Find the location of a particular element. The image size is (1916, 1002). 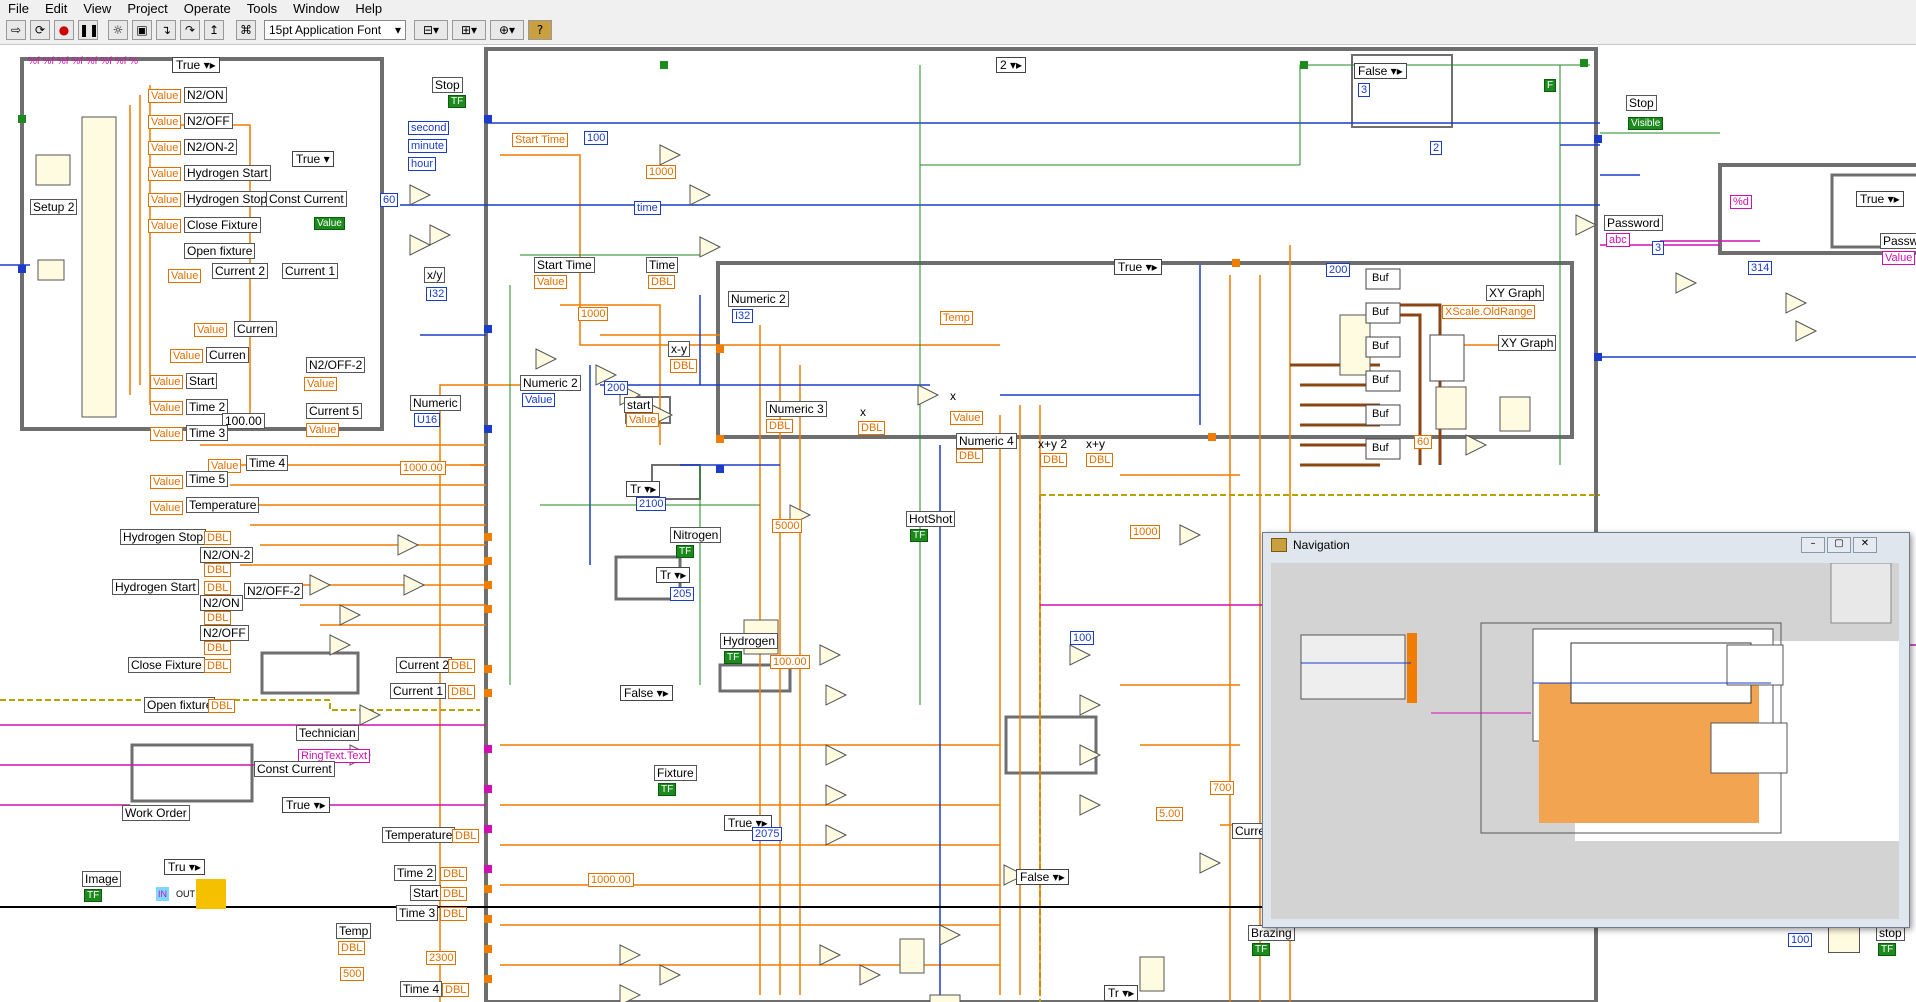

hotshot-control: HotShot is located at coordinates (931, 519).